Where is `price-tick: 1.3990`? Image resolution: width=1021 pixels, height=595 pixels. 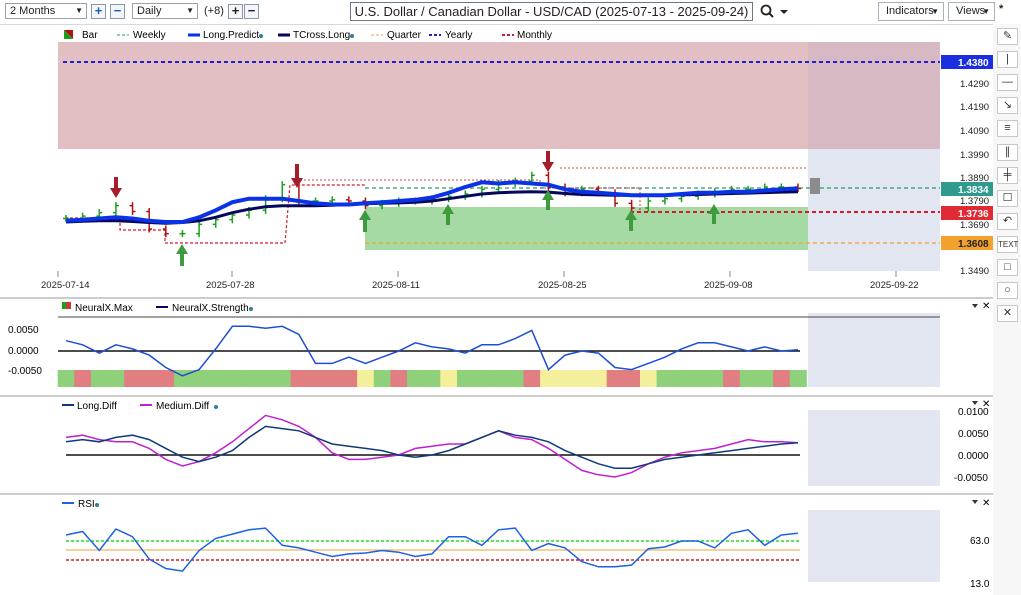 price-tick: 1.3990 is located at coordinates (974, 155).